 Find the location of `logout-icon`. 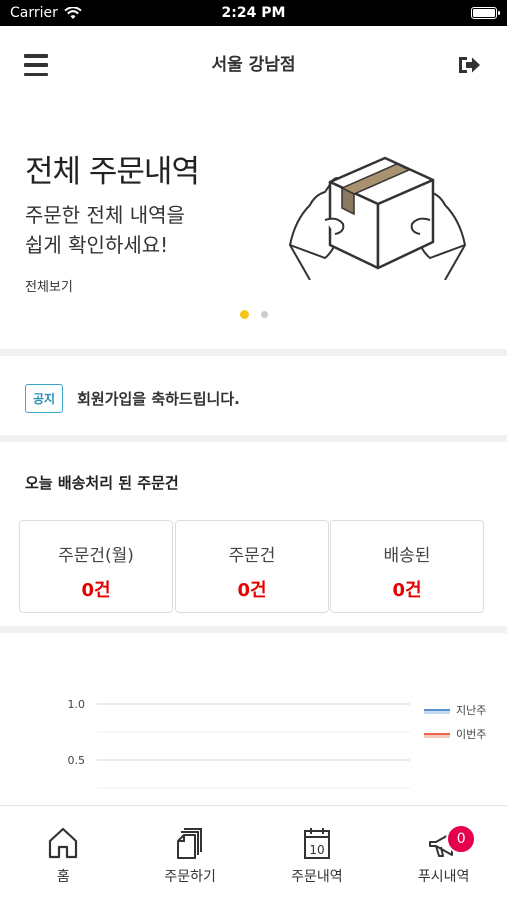

logout-icon is located at coordinates (470, 65).